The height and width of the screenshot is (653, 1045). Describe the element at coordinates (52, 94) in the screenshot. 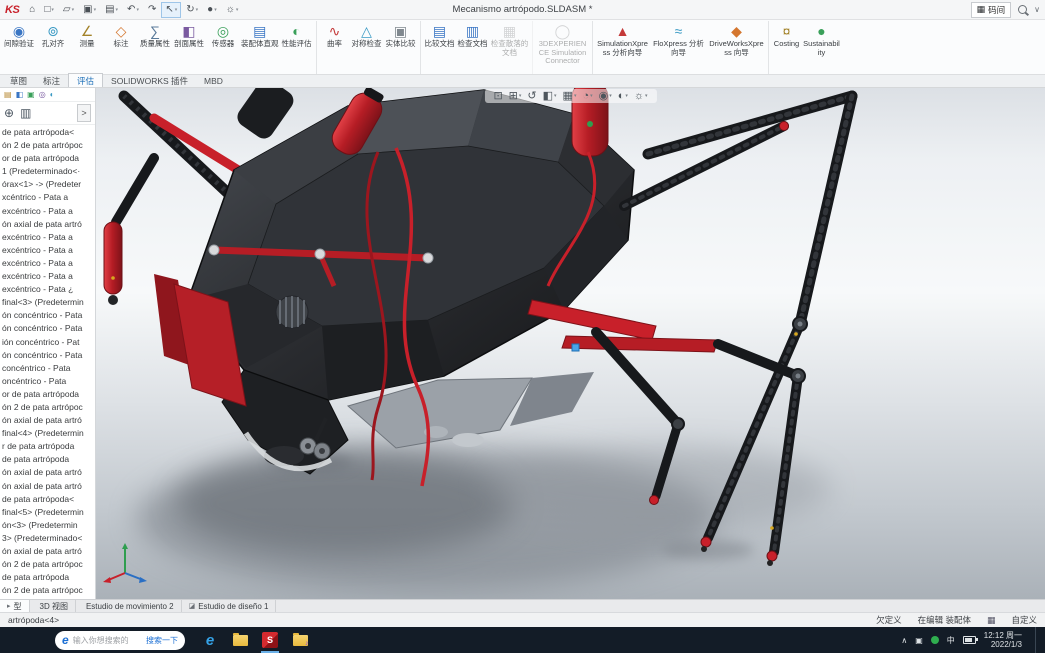

I see `display-manager-tab-icon: ◐` at that location.